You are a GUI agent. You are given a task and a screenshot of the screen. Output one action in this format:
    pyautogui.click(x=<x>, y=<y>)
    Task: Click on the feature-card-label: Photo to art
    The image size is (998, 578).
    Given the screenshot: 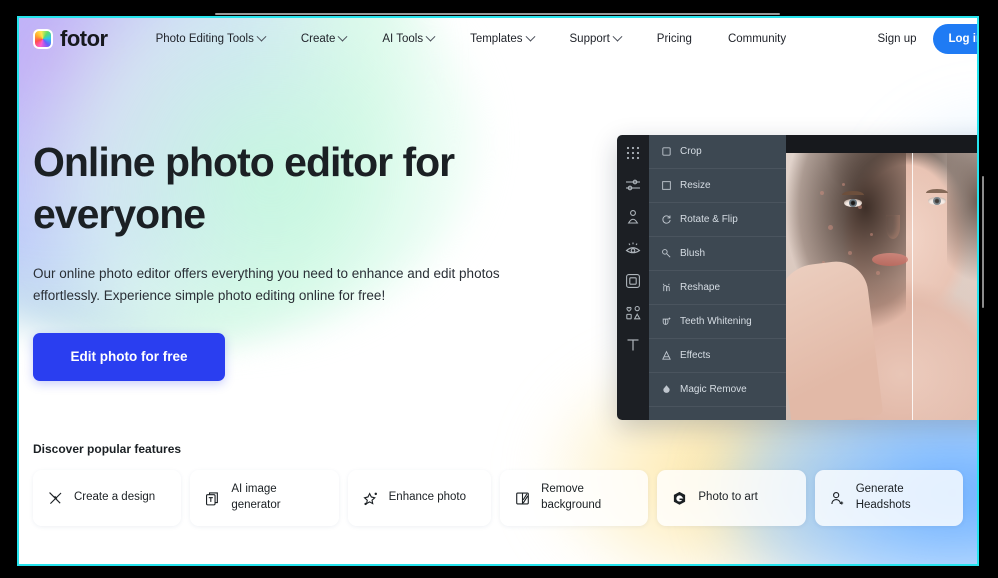 What is the action you would take?
    pyautogui.click(x=728, y=497)
    